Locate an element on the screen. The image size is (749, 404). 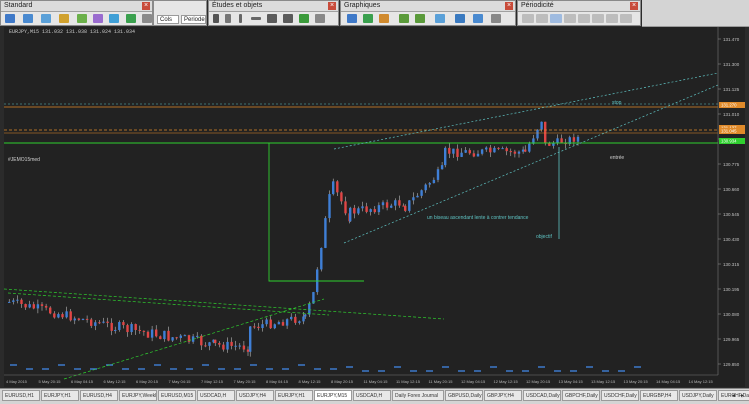
tab-chart: USDCHF,Daily is located at coordinates (620, 395).